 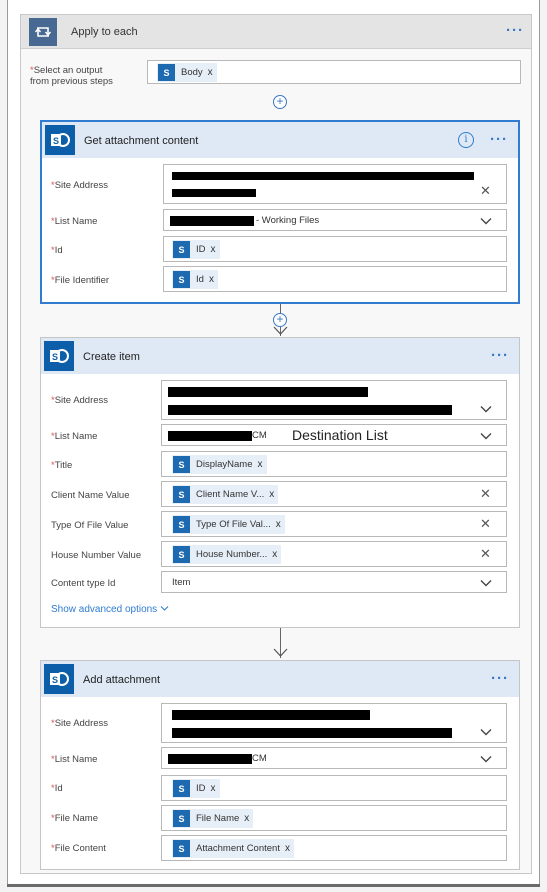 I want to click on client-name-label: Client Name Value, so click(x=90, y=495).